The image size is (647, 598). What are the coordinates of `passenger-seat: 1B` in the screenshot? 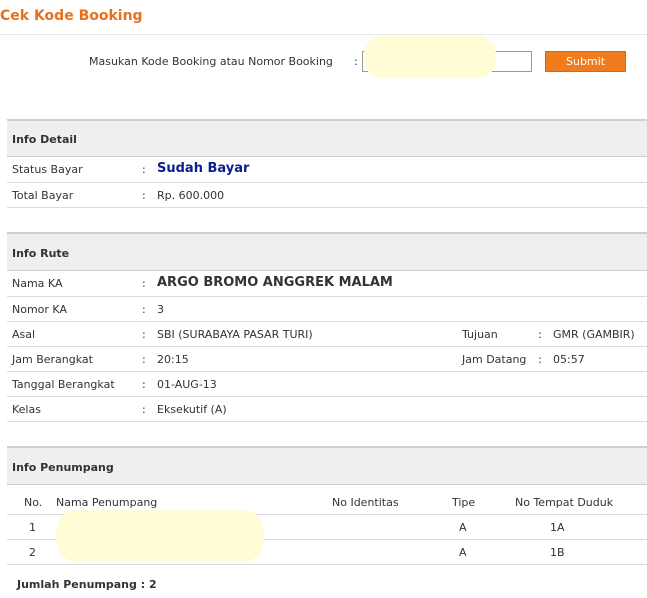 It's located at (557, 552).